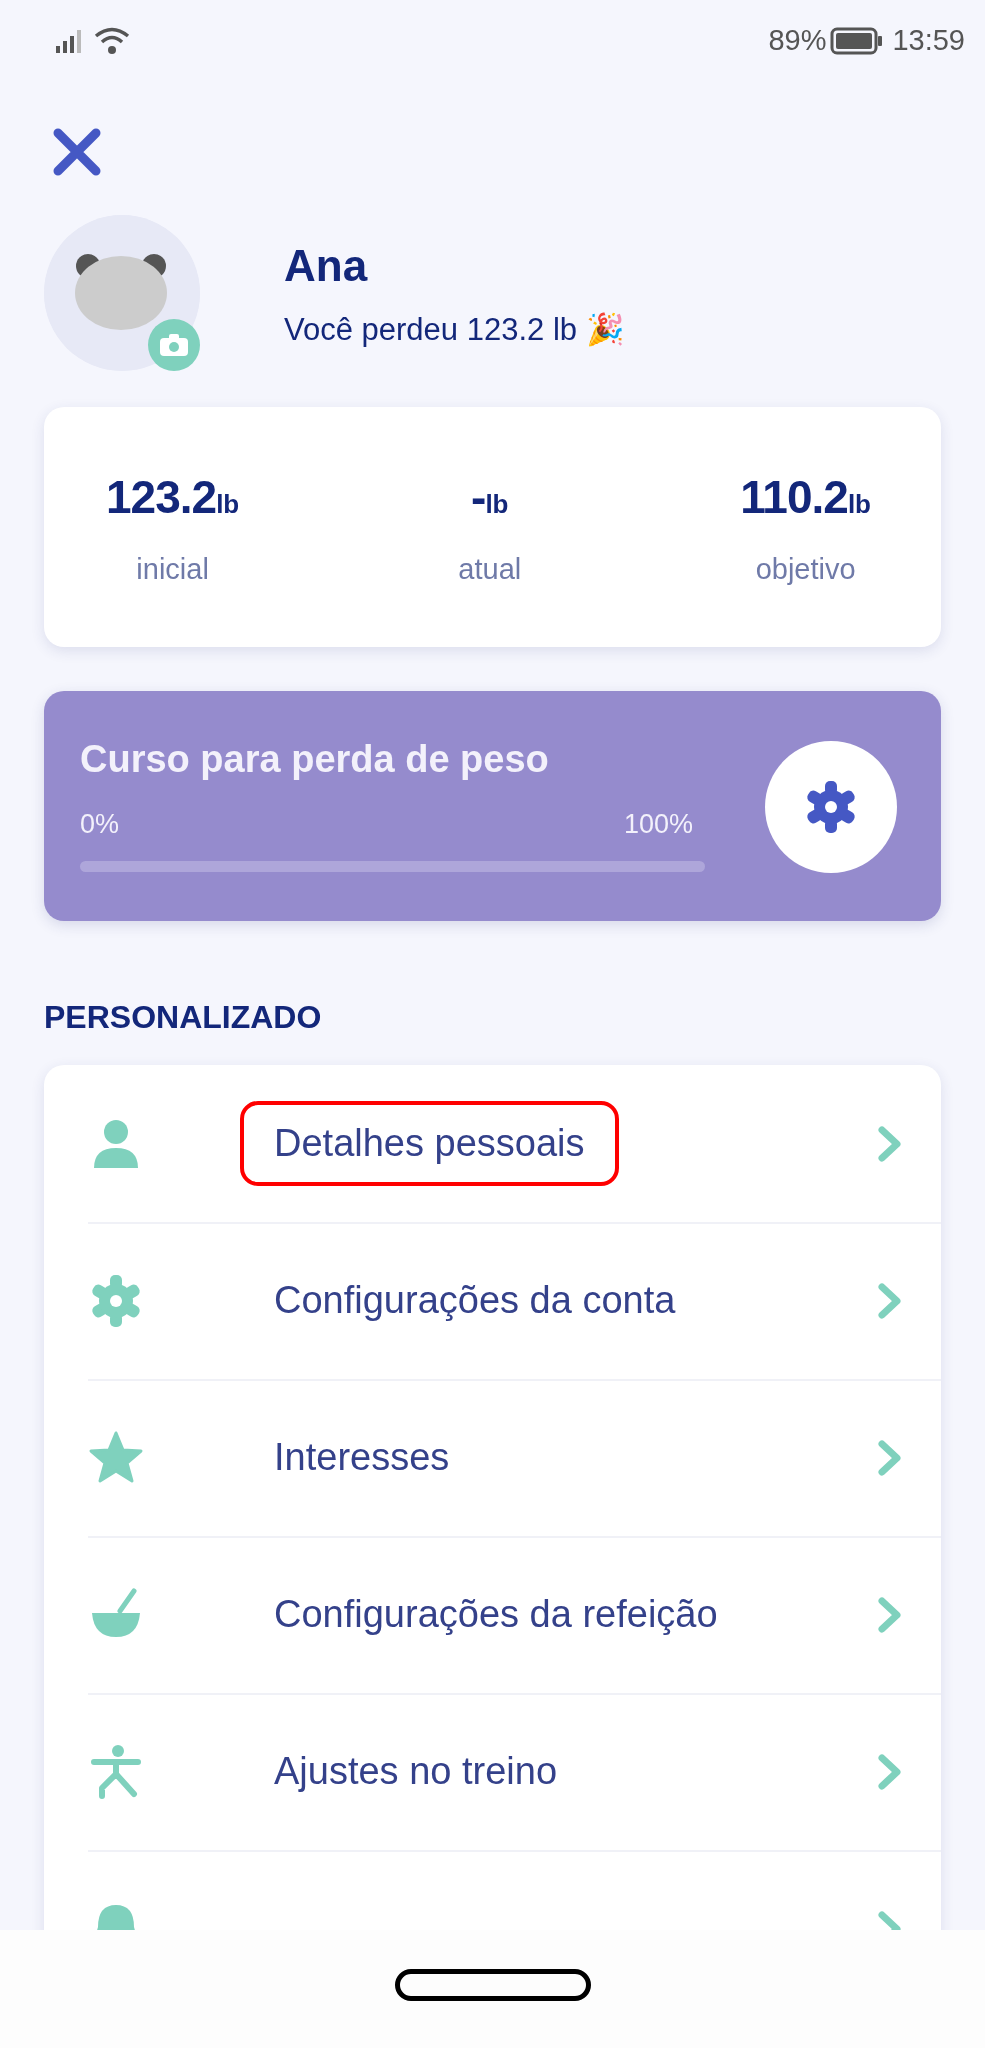 Image resolution: width=985 pixels, height=2048 pixels. Describe the element at coordinates (100, 824) in the screenshot. I see `progress-start: 0%` at that location.